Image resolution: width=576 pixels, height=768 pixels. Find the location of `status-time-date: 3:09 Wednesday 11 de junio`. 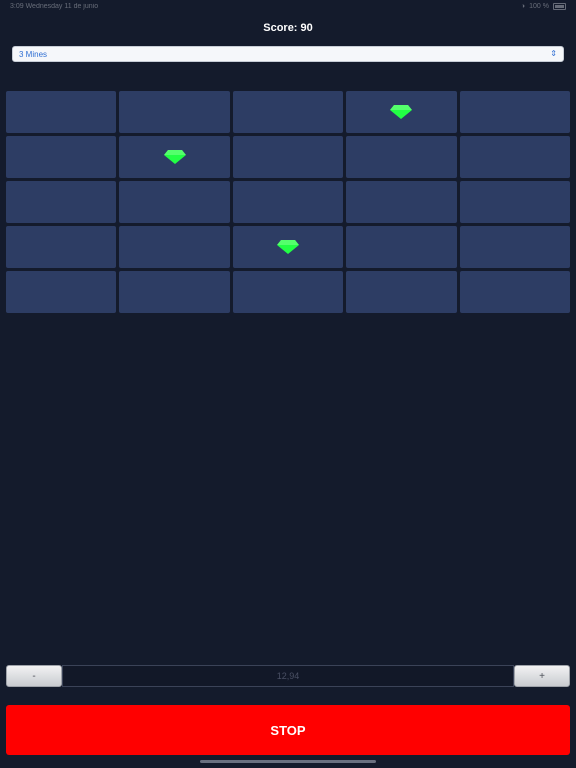

status-time-date: 3:09 Wednesday 11 de junio is located at coordinates (54, 6).